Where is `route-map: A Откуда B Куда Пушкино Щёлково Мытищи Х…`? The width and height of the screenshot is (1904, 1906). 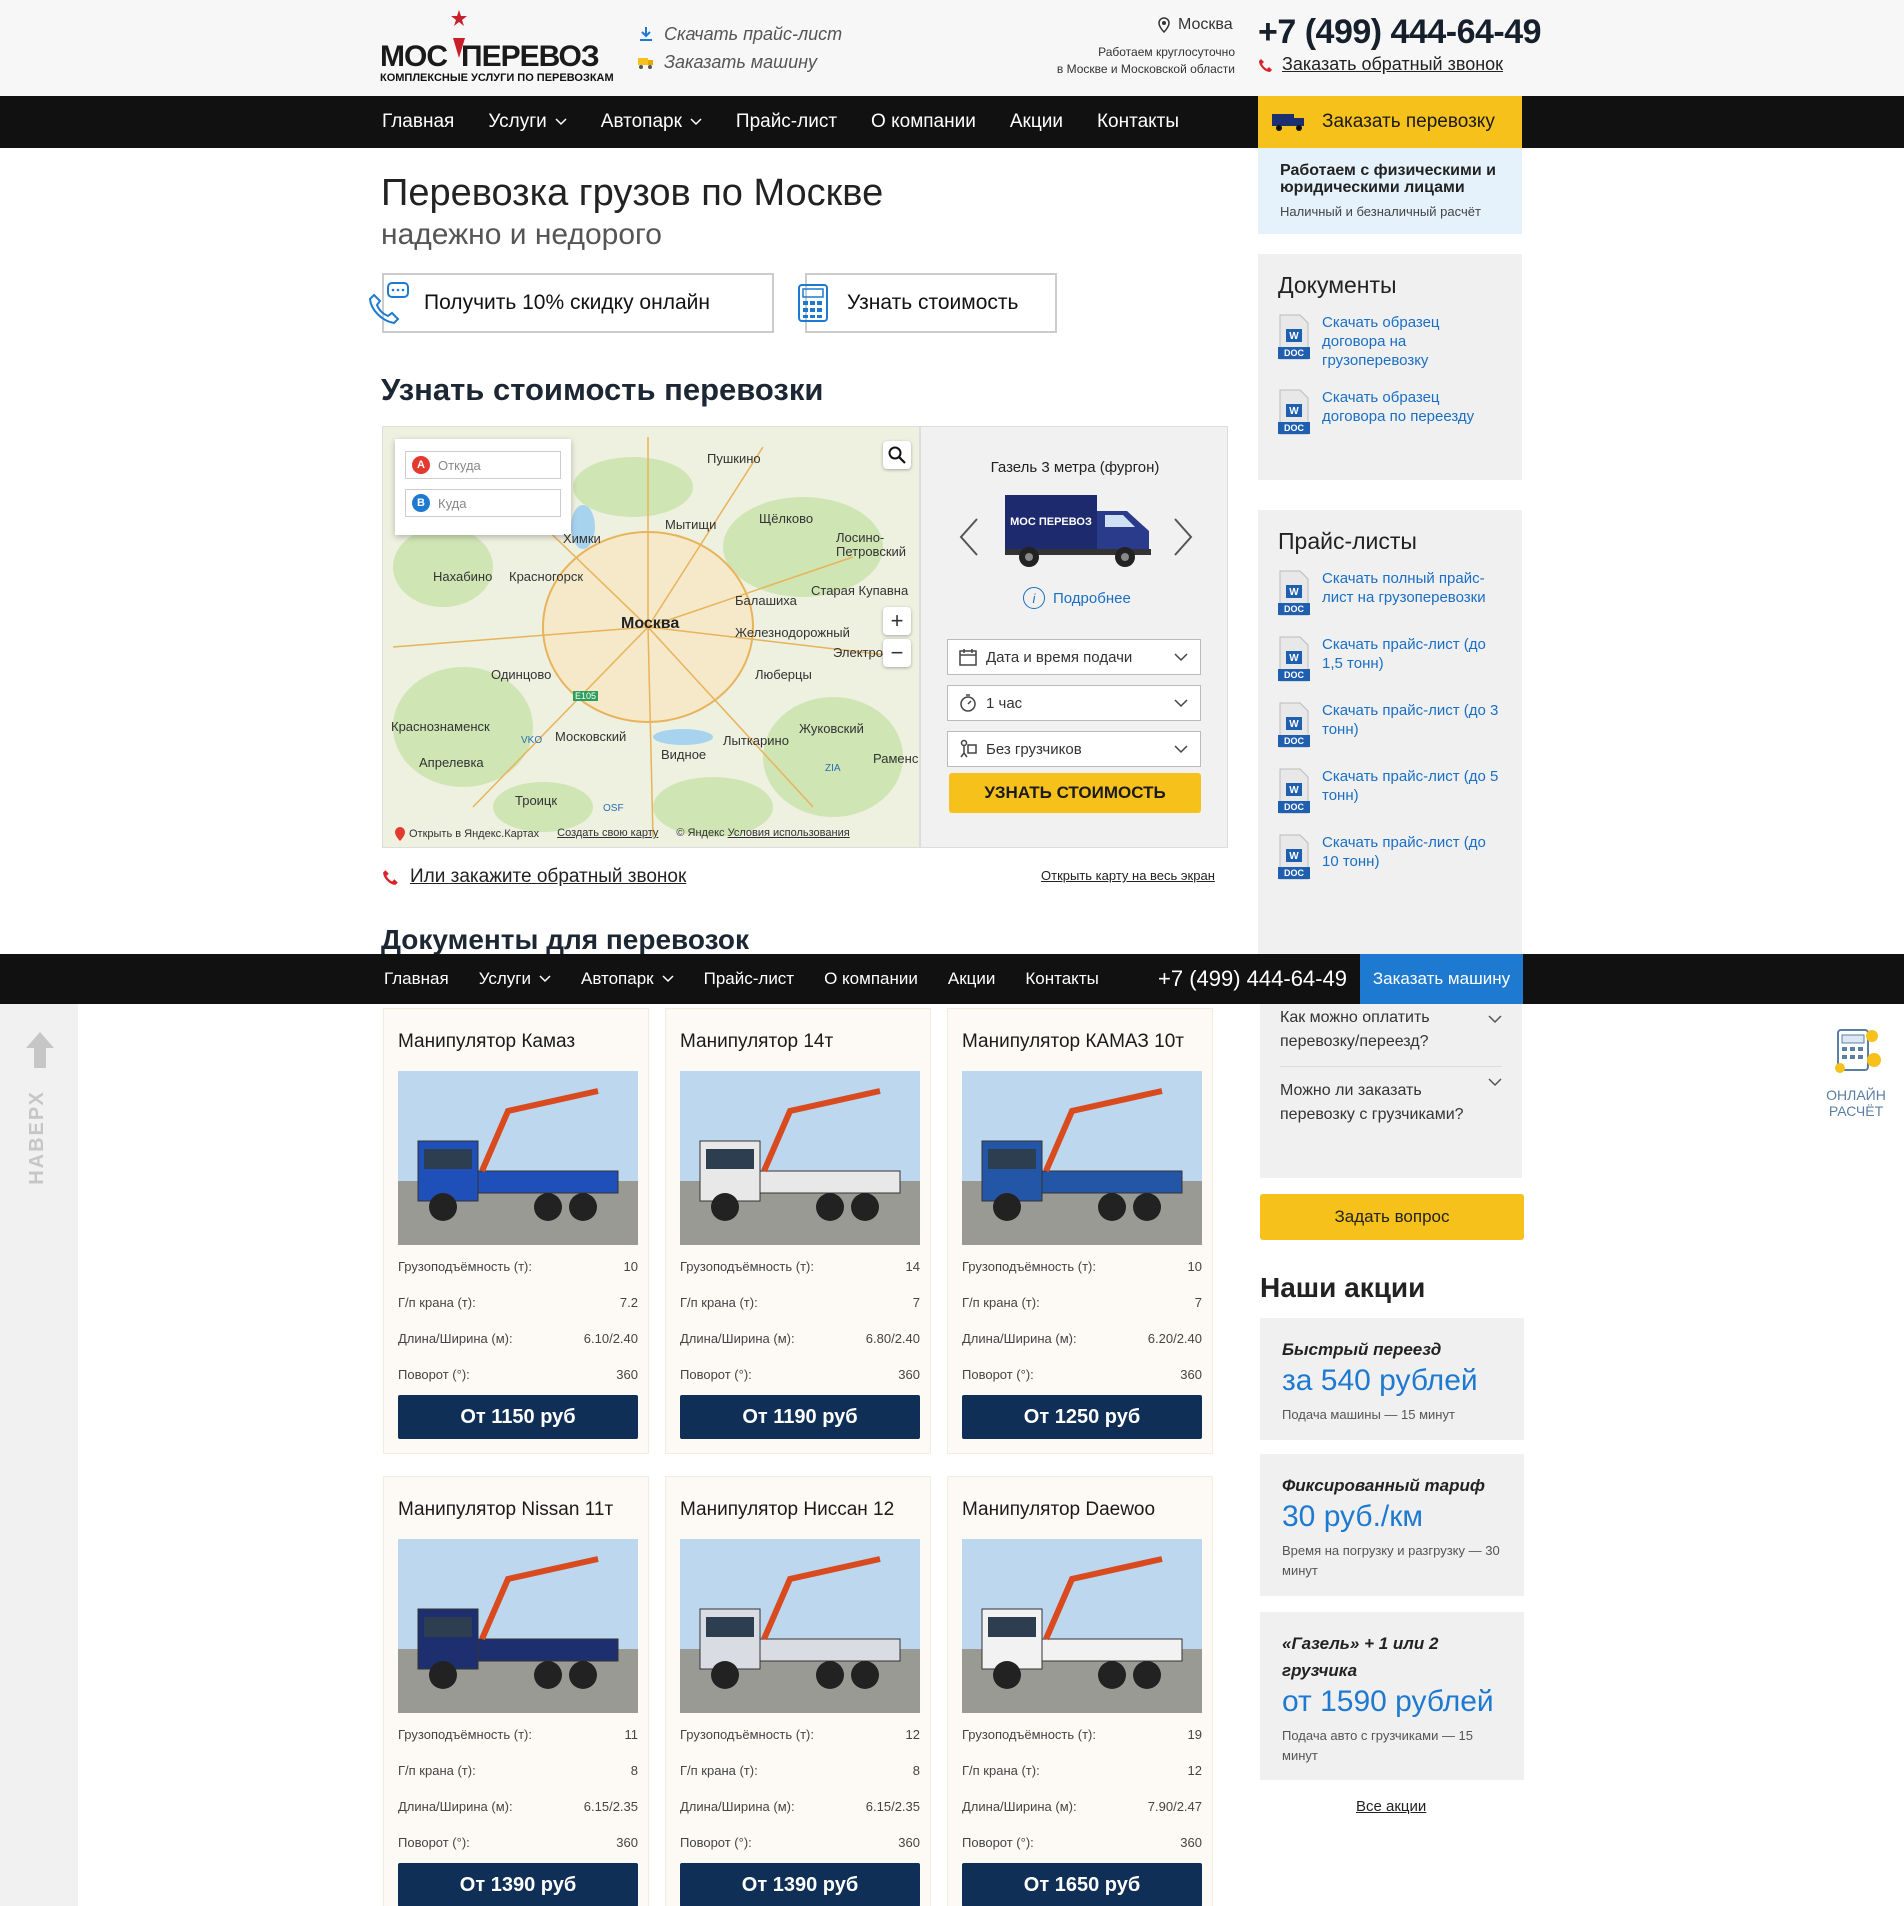
route-map: A Откуда B Куда Пушкино Щёлково Мытищи Х… is located at coordinates (651, 637).